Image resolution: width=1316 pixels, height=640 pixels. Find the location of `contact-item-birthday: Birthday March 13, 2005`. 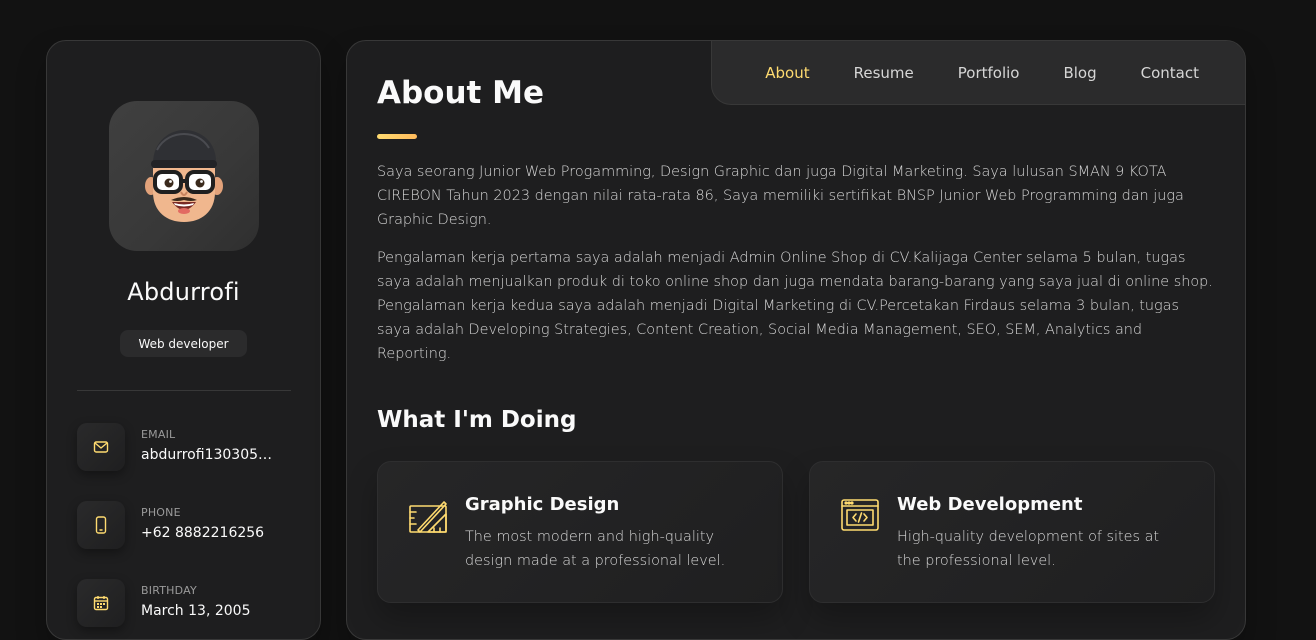

contact-item-birthday: Birthday March 13, 2005 is located at coordinates (187, 603).